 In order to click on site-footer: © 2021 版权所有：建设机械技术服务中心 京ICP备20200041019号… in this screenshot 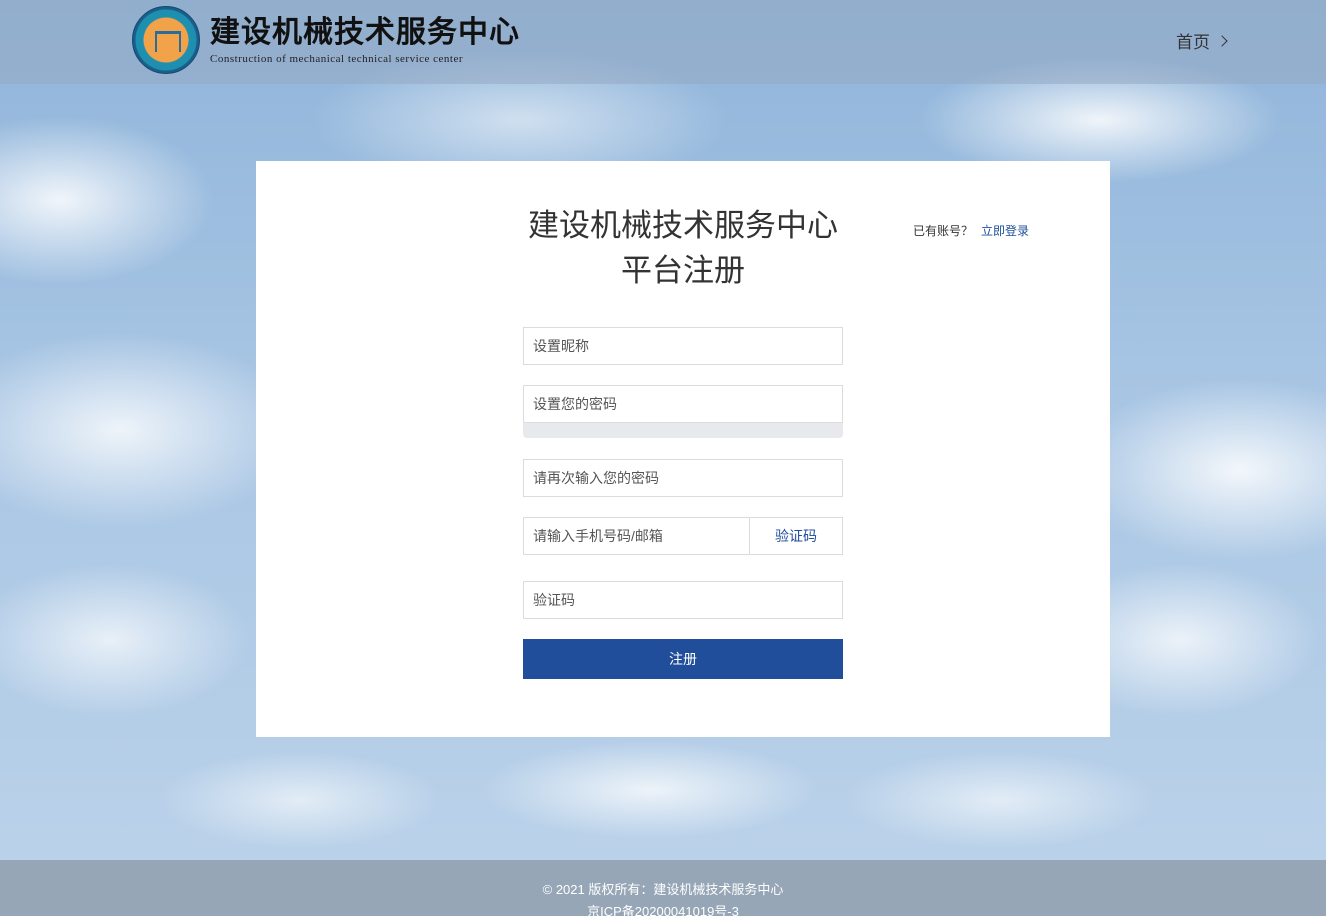, I will do `click(663, 888)`.